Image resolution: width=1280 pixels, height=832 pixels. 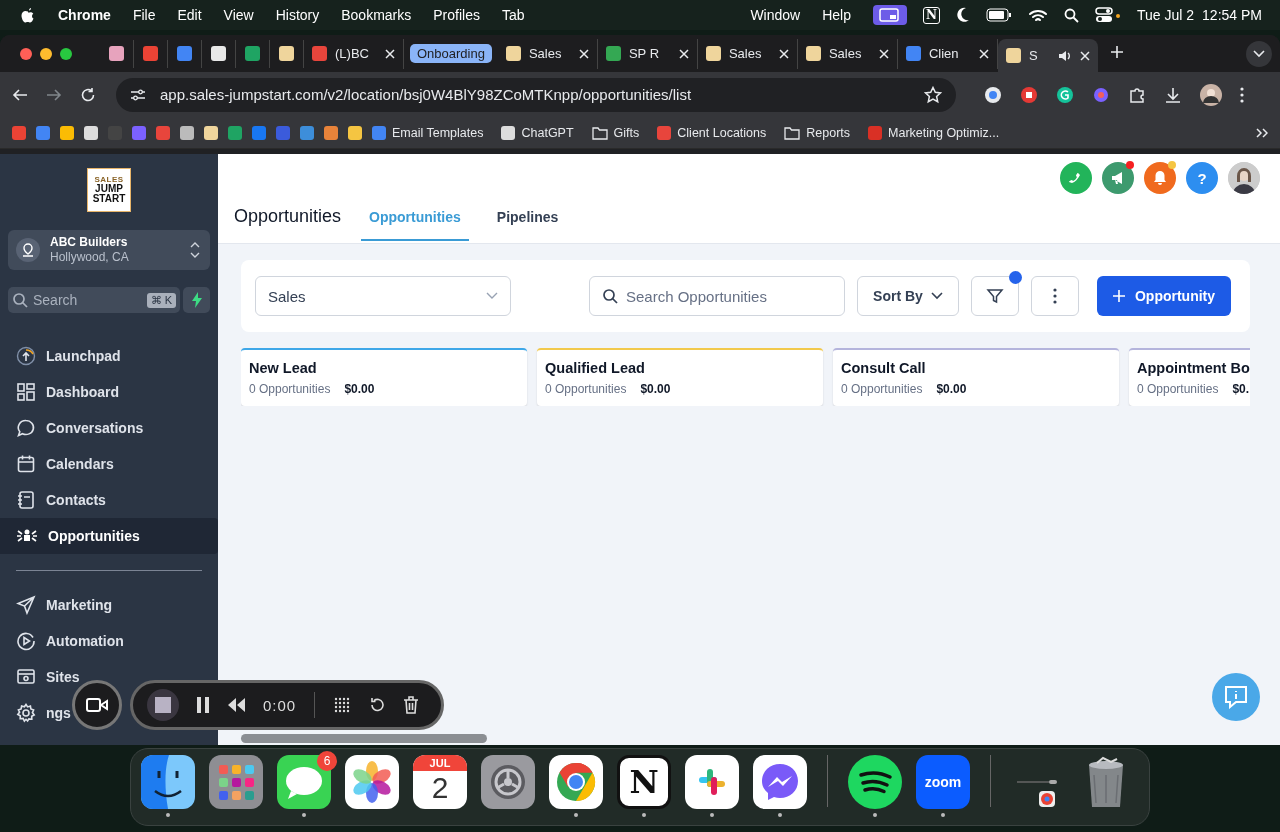 What do you see at coordinates (144, 15) in the screenshot?
I see `menu-item: File` at bounding box center [144, 15].